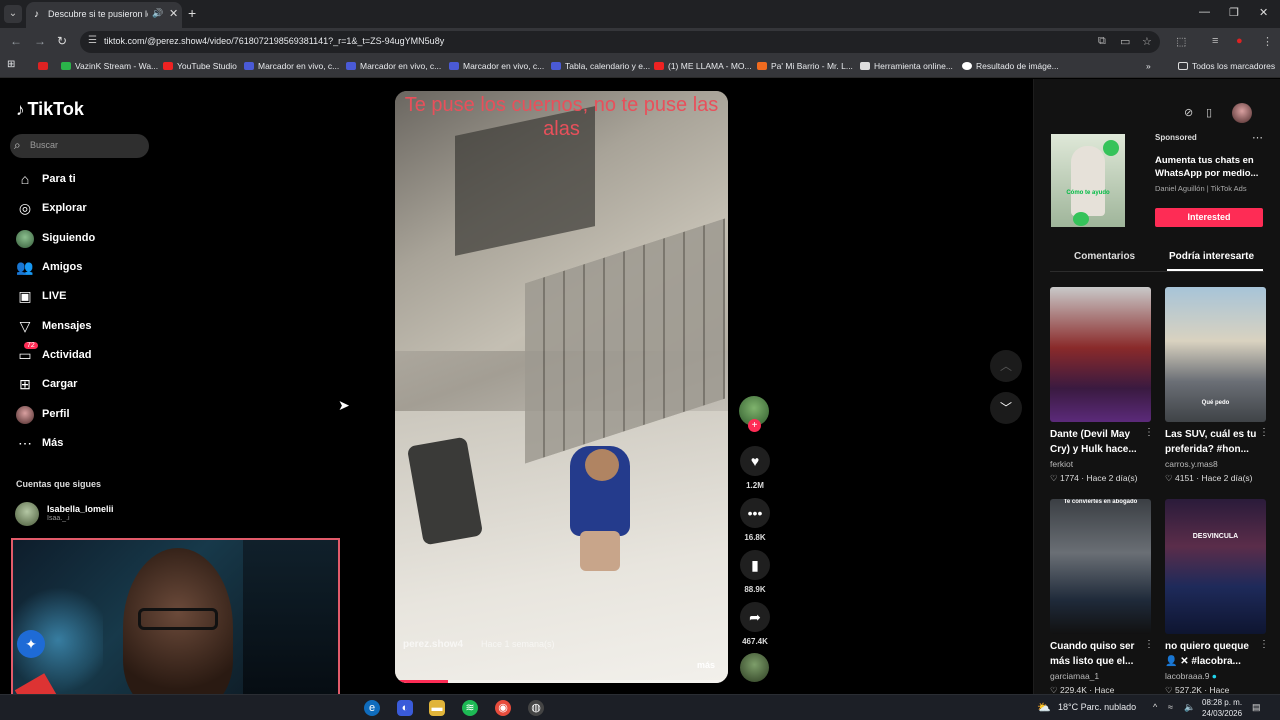  What do you see at coordinates (1256, 707) in the screenshot?
I see `notifications-icon: ▤` at bounding box center [1256, 707].